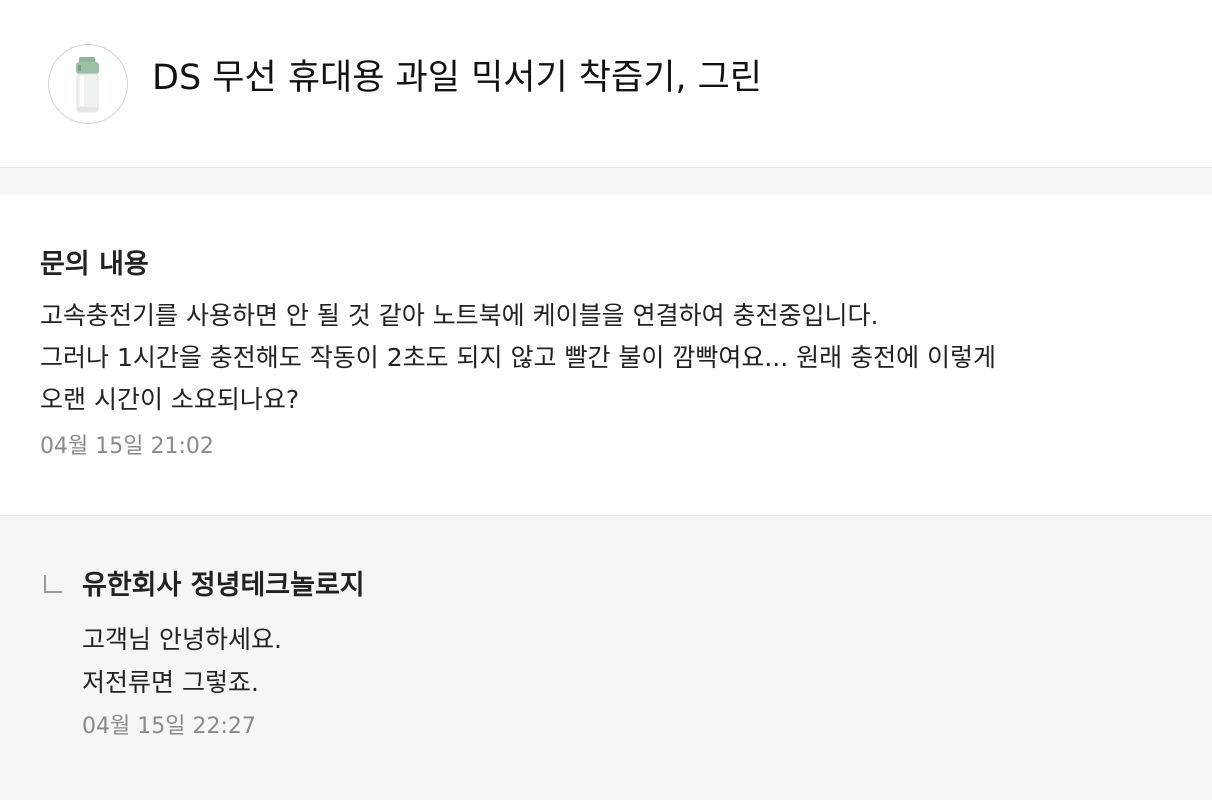 This screenshot has height=800, width=1212. I want to click on question-heading: 문의 내용, so click(94, 264).